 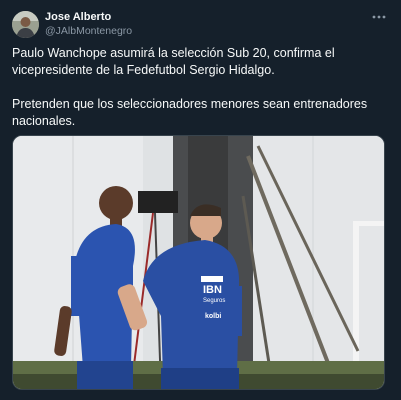 What do you see at coordinates (88, 31) in the screenshot?
I see `author-handle: @JAlbMontenegro` at bounding box center [88, 31].